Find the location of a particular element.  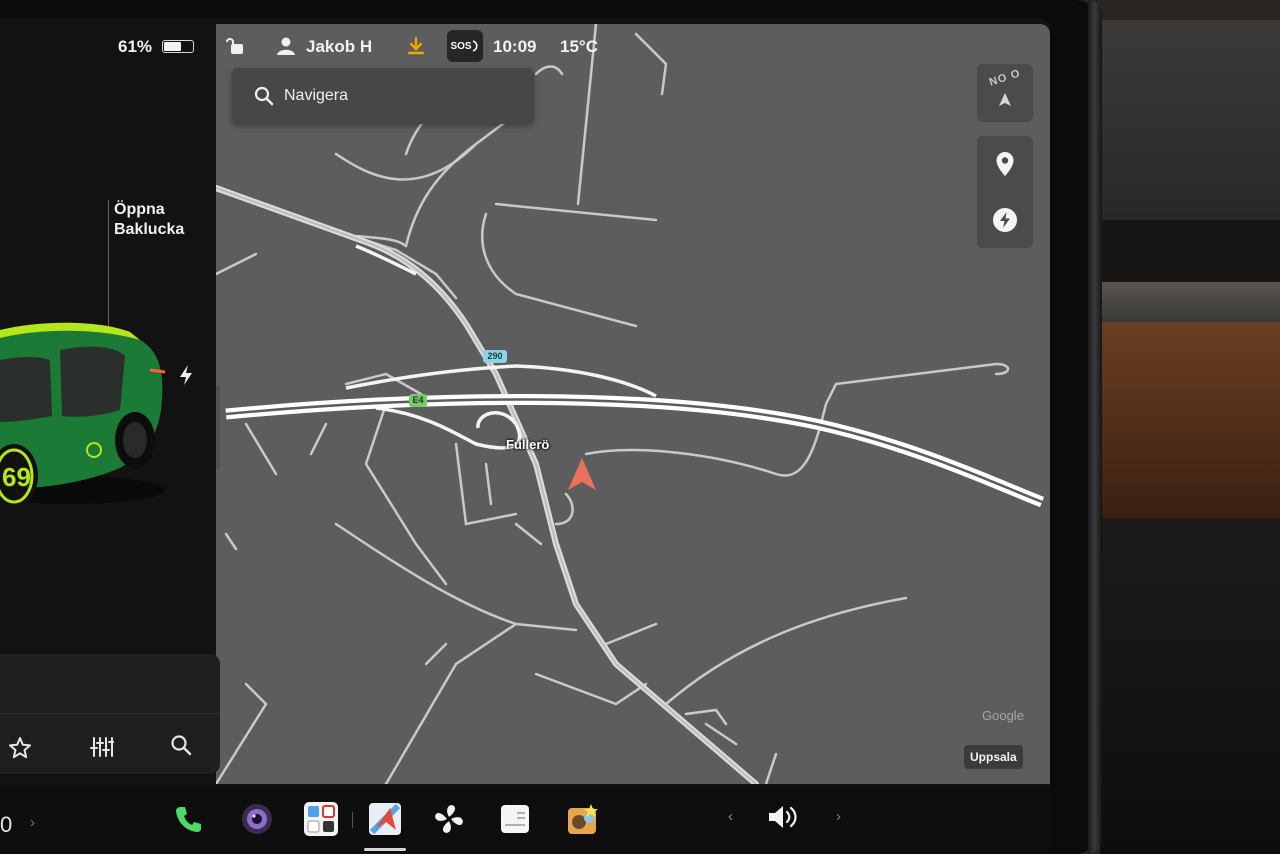

compass-button: NO O is located at coordinates (1005, 93).